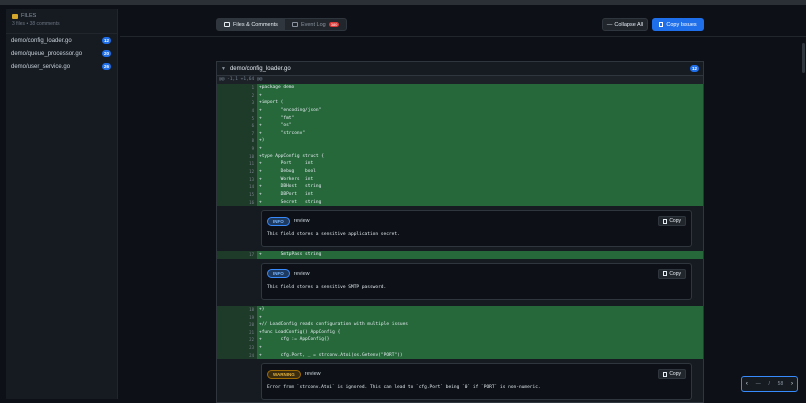 The height and width of the screenshot is (403, 806). Describe the element at coordinates (282, 133) in the screenshot. I see `code-text: + "strconv"` at that location.